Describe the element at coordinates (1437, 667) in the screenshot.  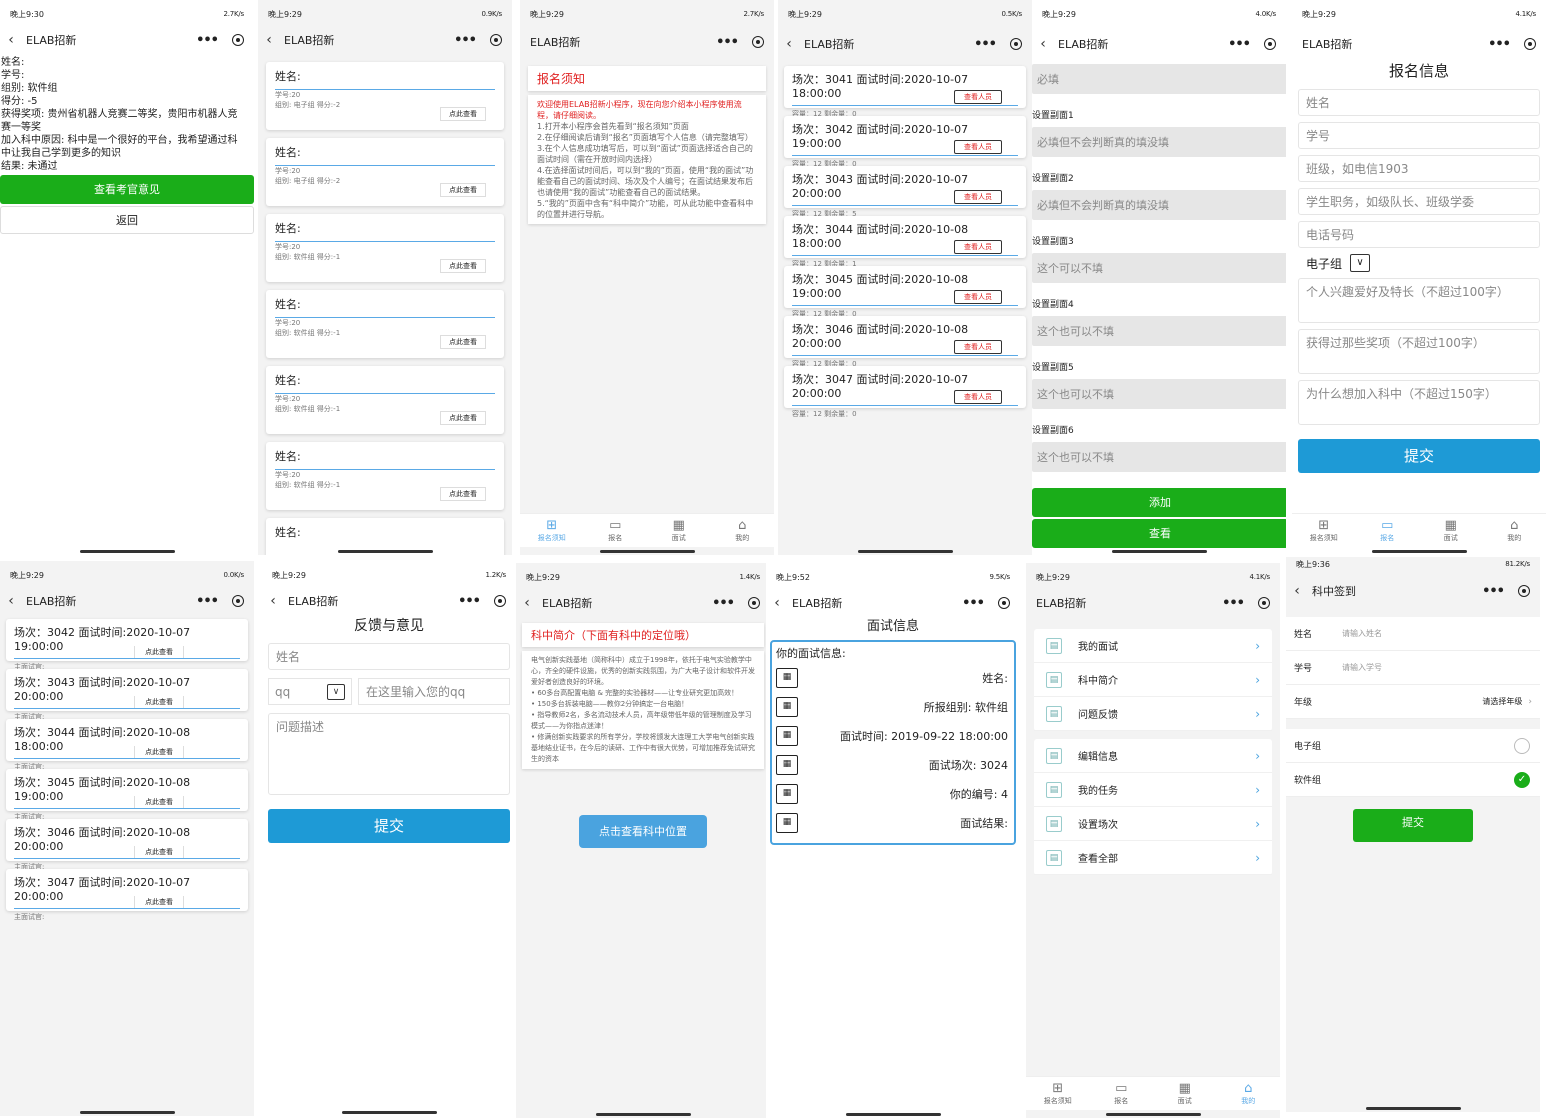
I see `student-id-input: 请输入学号` at that location.